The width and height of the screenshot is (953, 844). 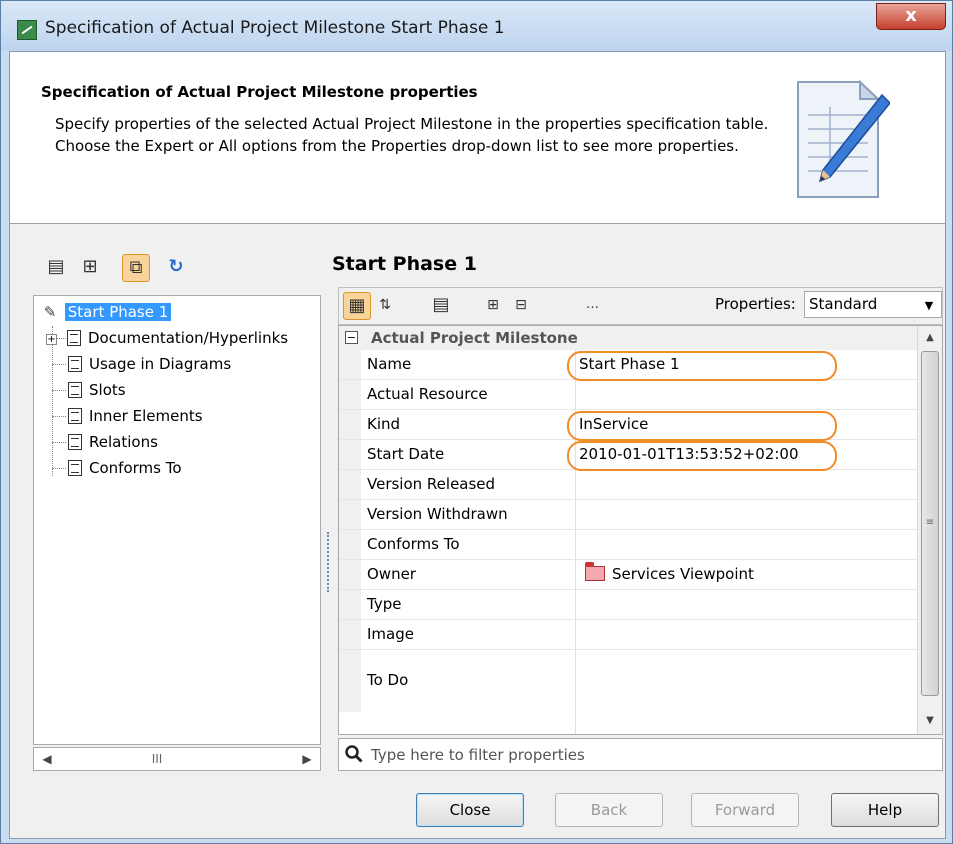 I want to click on property-name: To Do, so click(x=388, y=680).